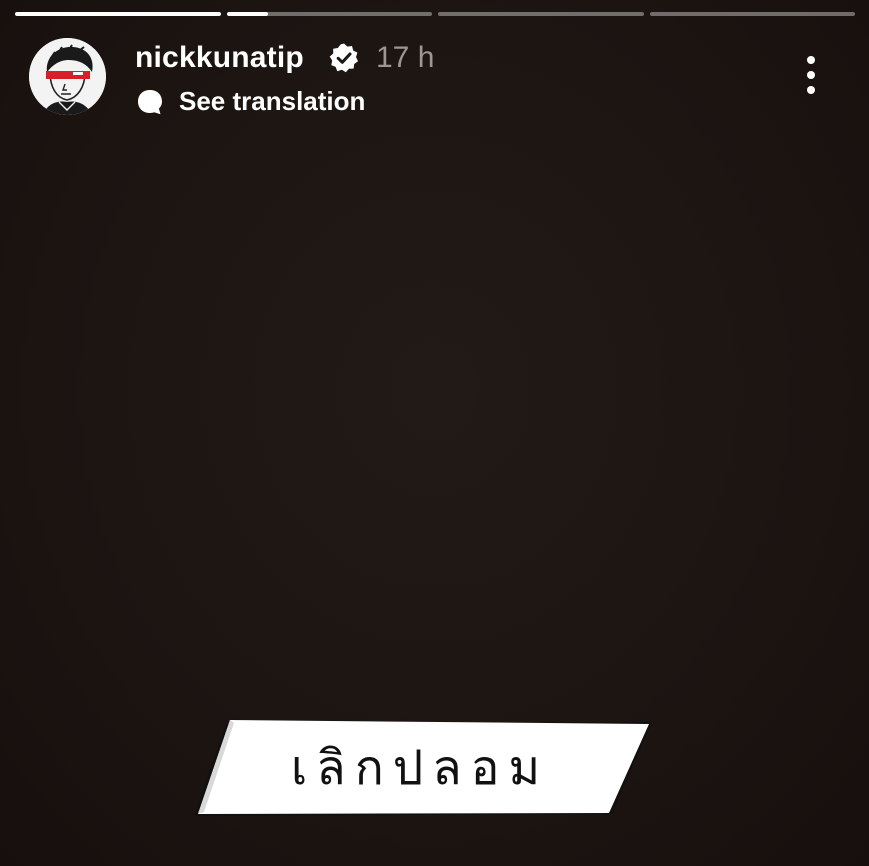 This screenshot has height=866, width=869. I want to click on speech-bubble-icon, so click(150, 102).